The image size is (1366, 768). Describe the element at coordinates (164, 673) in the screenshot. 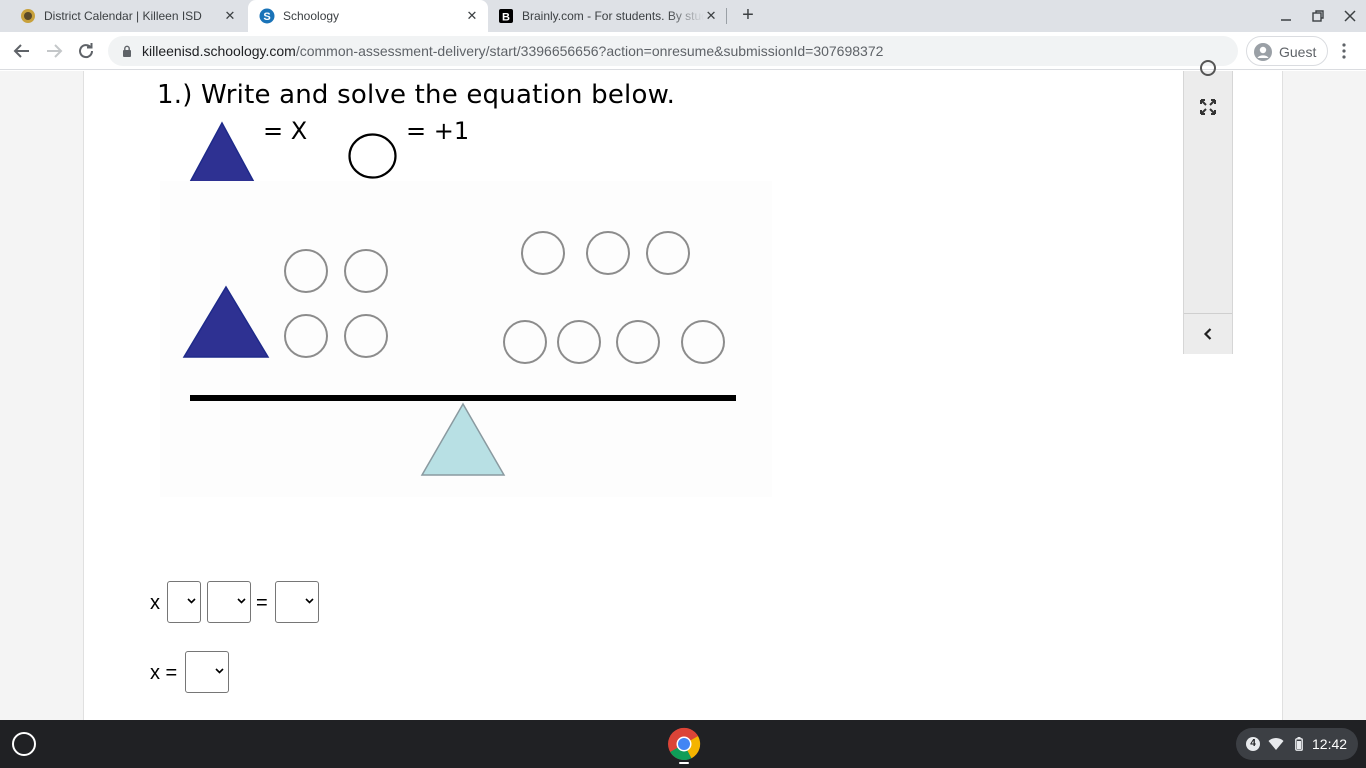

I see `row2-label: x =` at that location.